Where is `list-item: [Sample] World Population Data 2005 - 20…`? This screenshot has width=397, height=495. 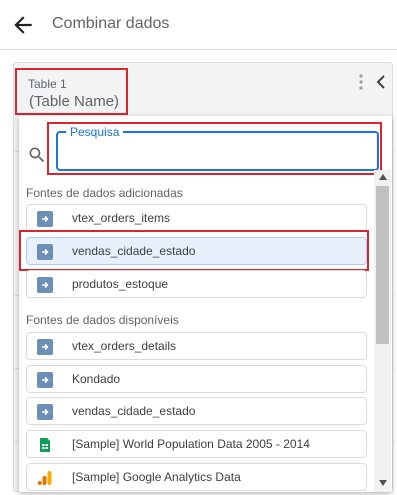
list-item: [Sample] World Population Data 2005 - 20… is located at coordinates (196, 444).